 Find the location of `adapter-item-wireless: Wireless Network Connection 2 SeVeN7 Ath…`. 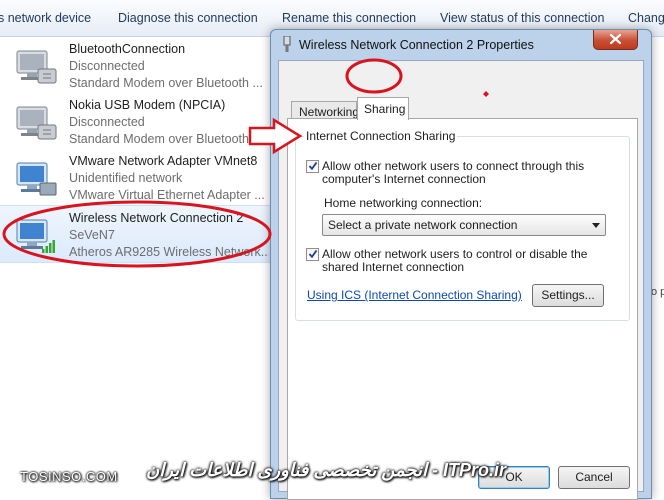

adapter-item-wireless: Wireless Network Connection 2 SeVeN7 Ath… is located at coordinates (145, 234).